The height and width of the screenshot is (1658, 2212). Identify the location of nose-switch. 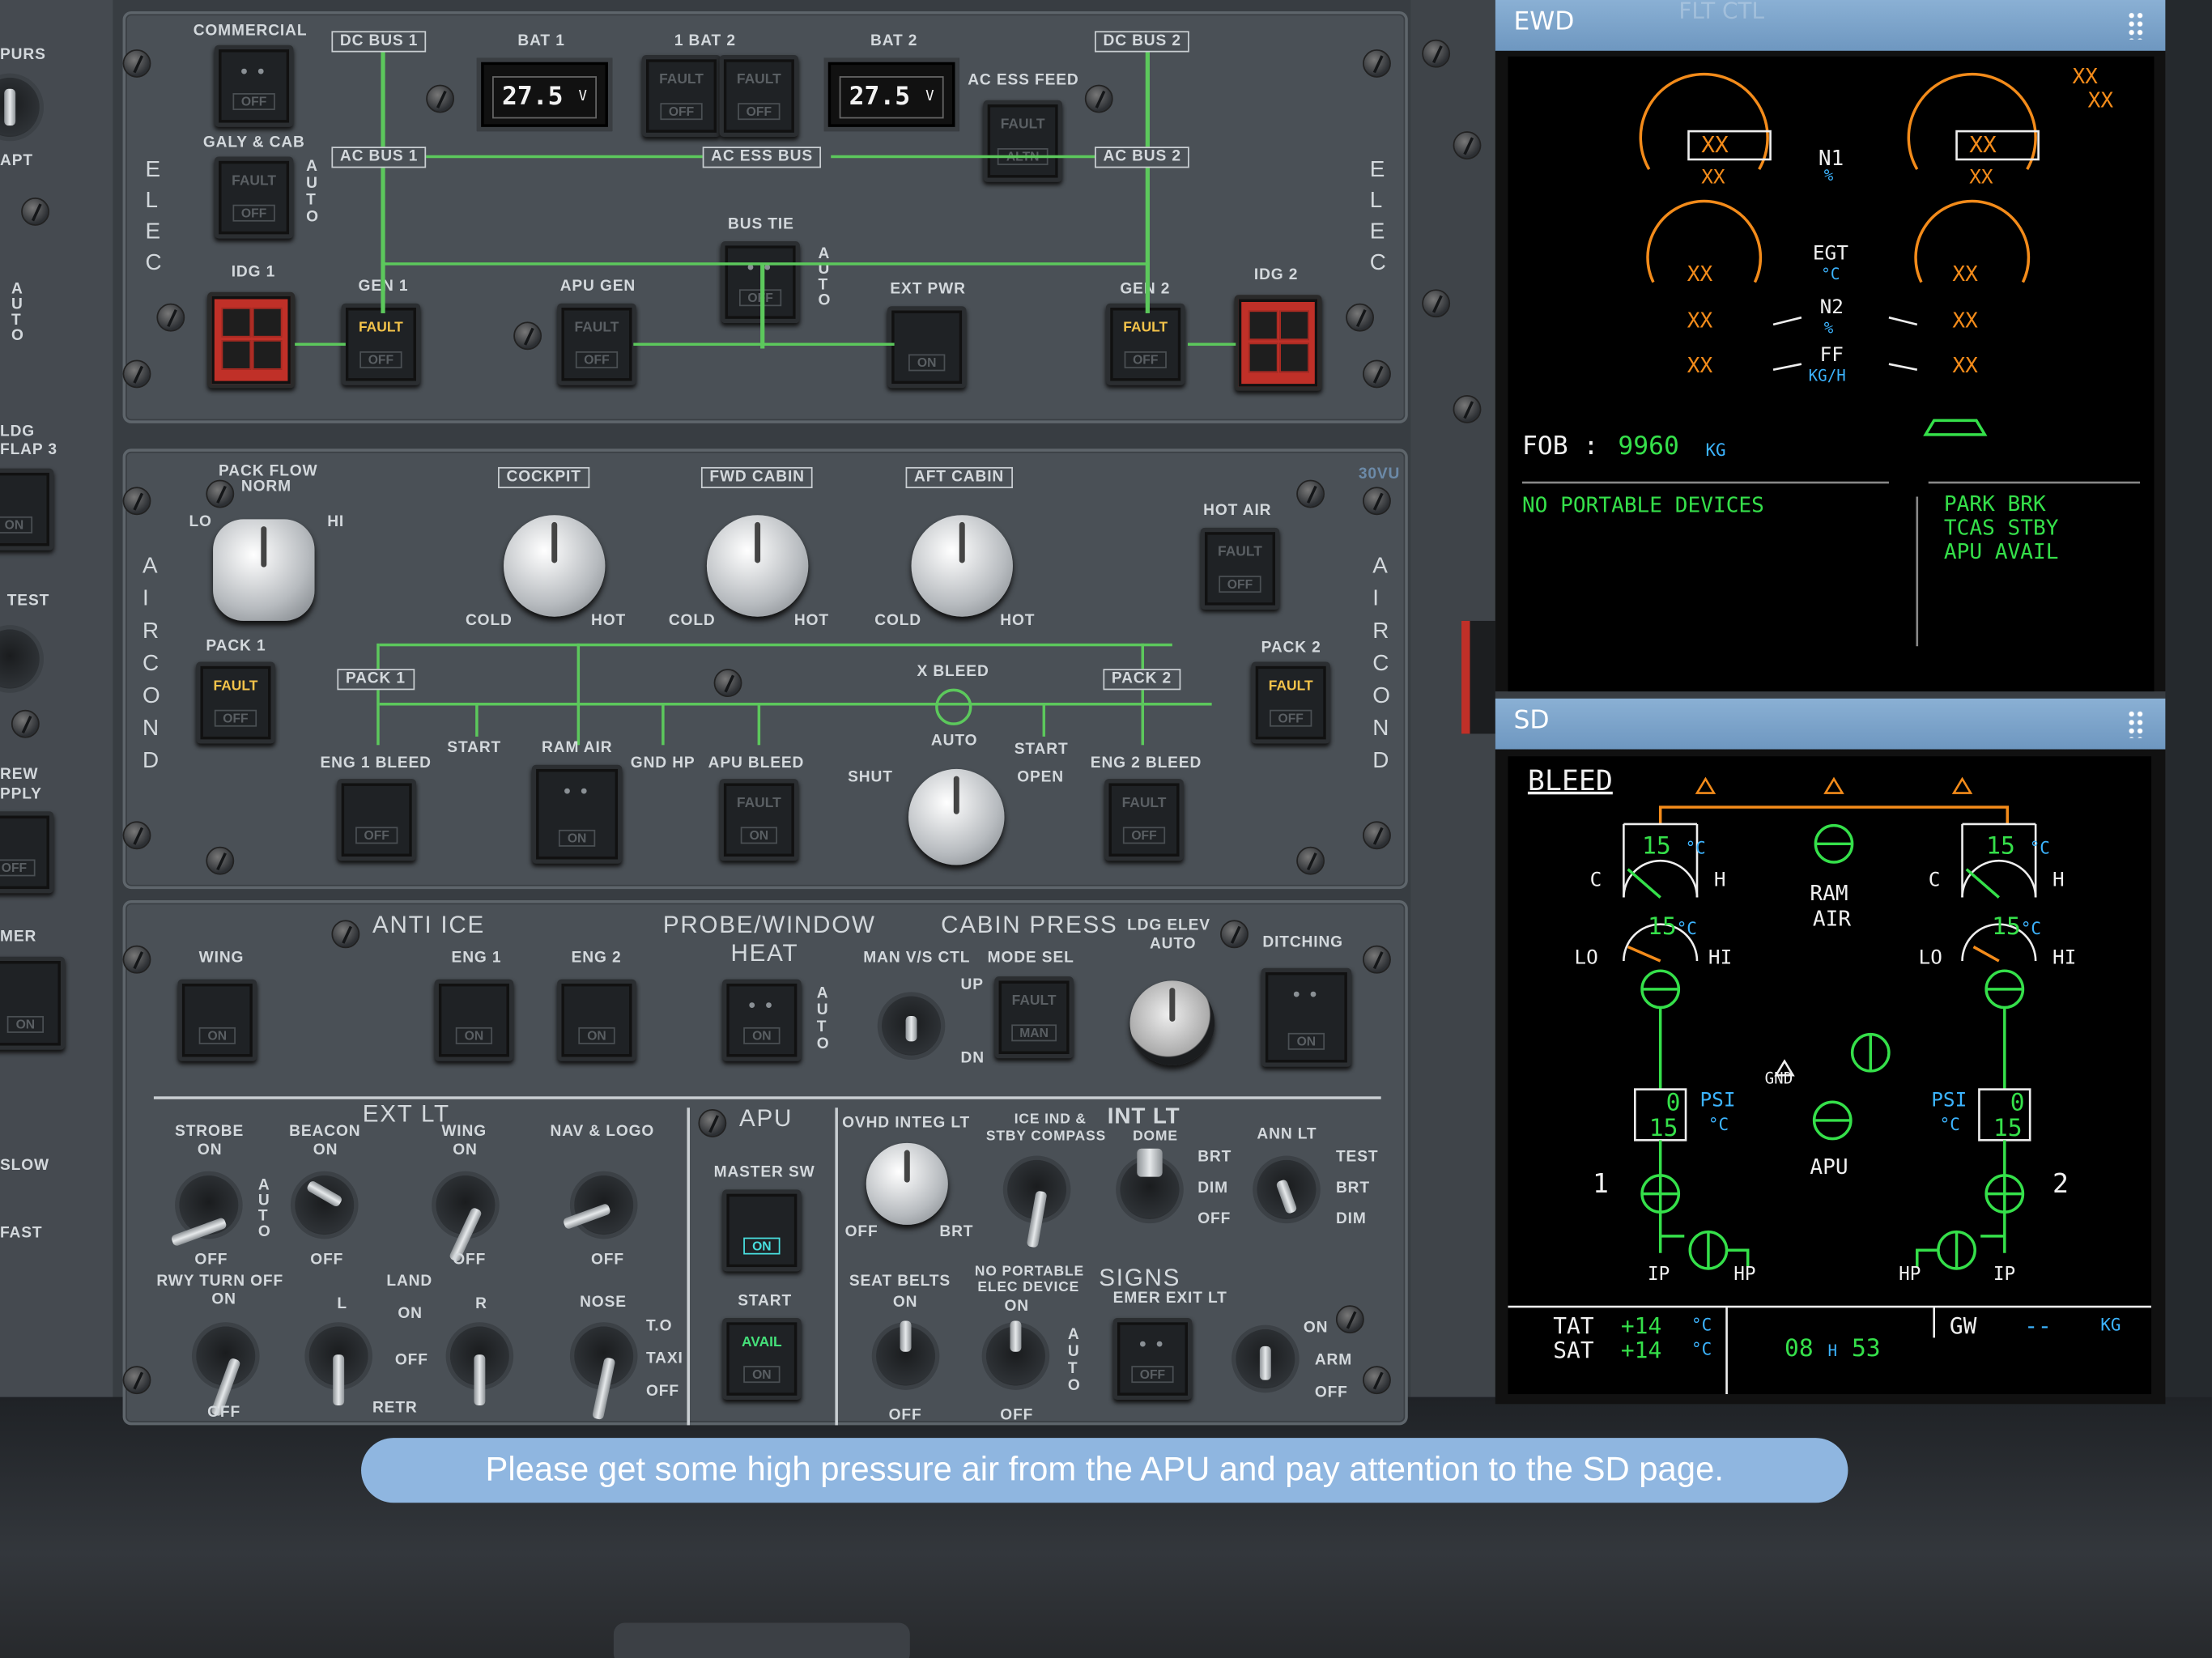
(604, 1373).